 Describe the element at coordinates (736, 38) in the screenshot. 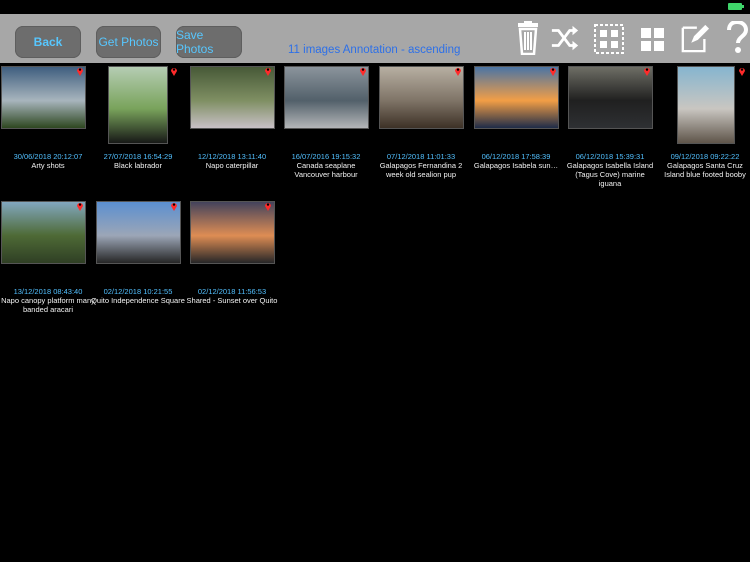

I see `help-icon` at that location.